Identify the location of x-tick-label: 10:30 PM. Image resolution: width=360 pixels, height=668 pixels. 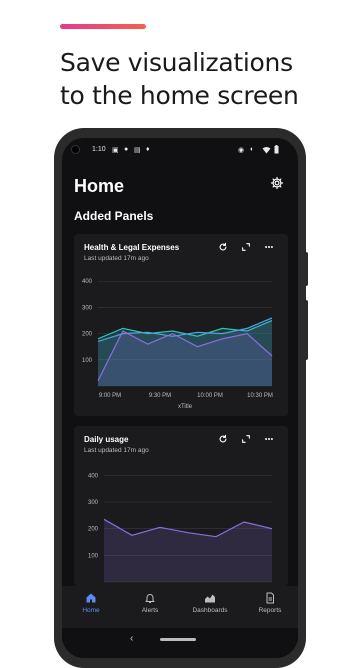
(260, 396).